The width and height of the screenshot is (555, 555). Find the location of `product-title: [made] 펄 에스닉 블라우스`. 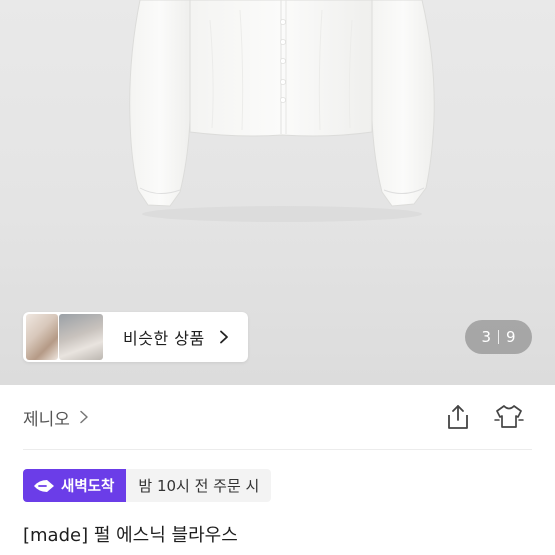

product-title: [made] 펄 에스닉 블라우스 is located at coordinates (130, 535).